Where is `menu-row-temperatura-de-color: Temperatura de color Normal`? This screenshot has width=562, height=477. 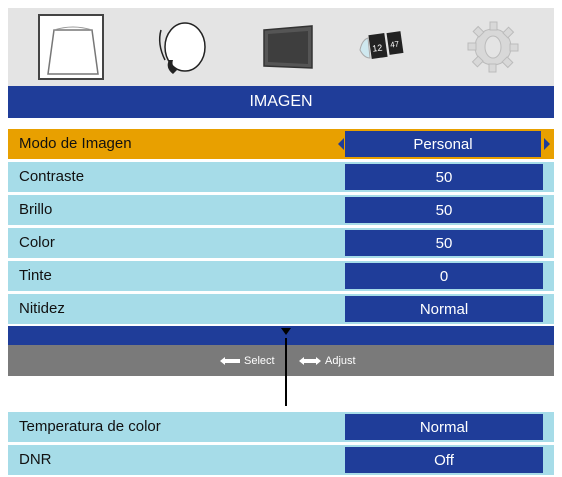 menu-row-temperatura-de-color: Temperatura de color Normal is located at coordinates (281, 427).